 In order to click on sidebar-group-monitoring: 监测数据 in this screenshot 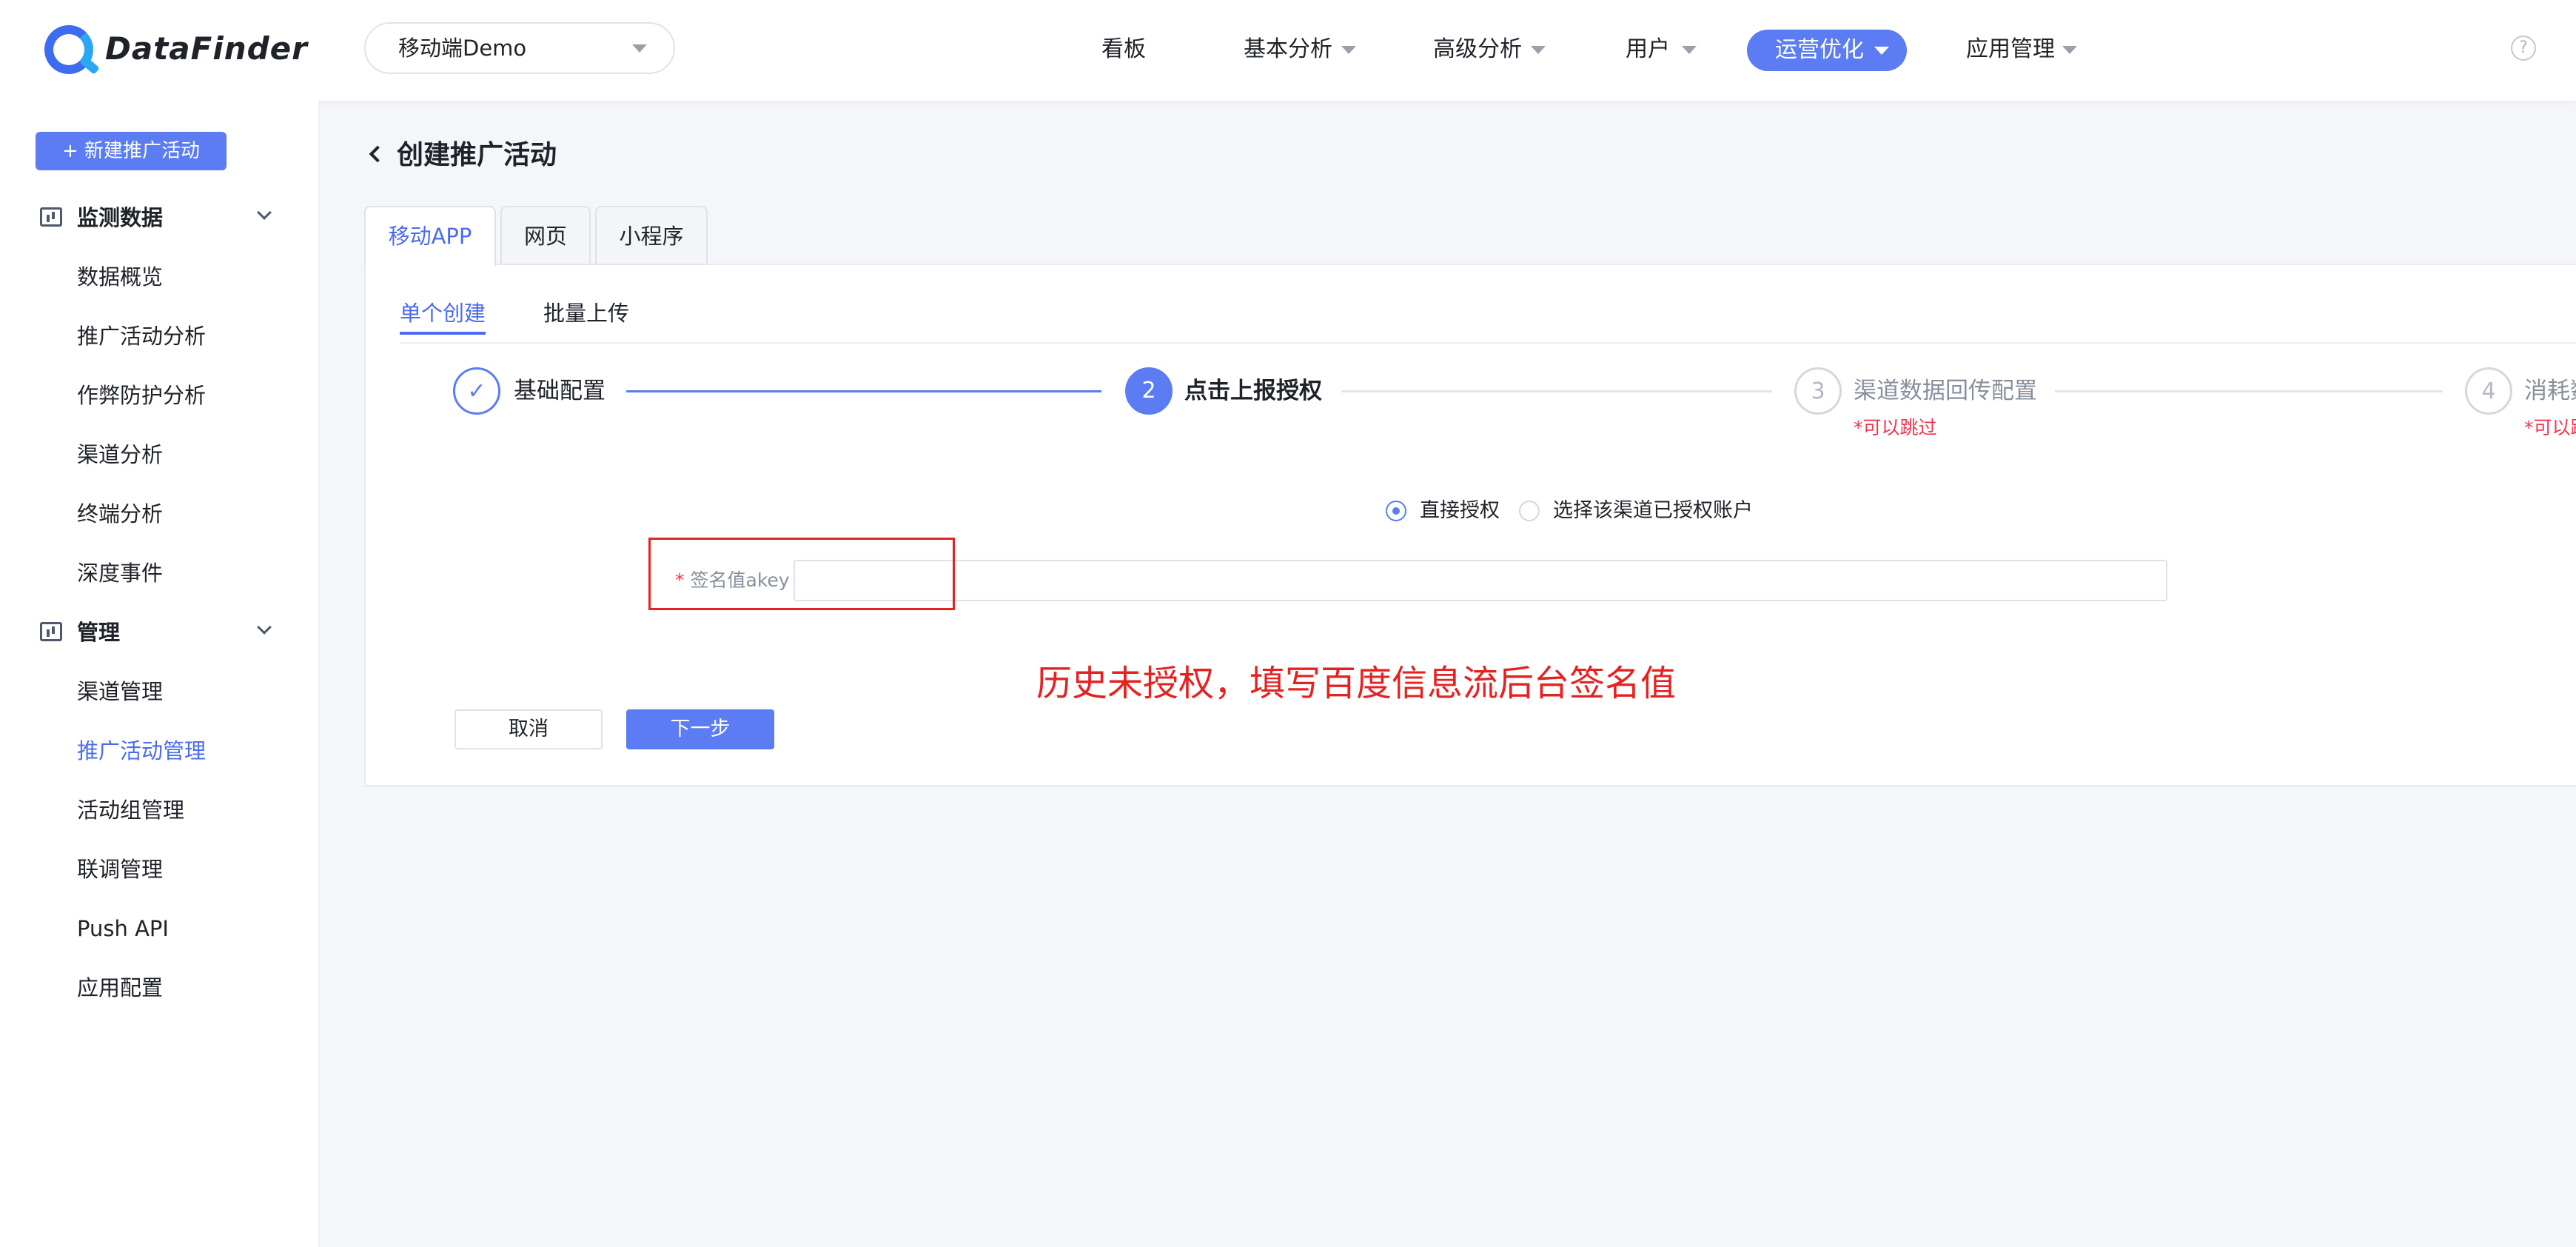, I will do `click(160, 217)`.